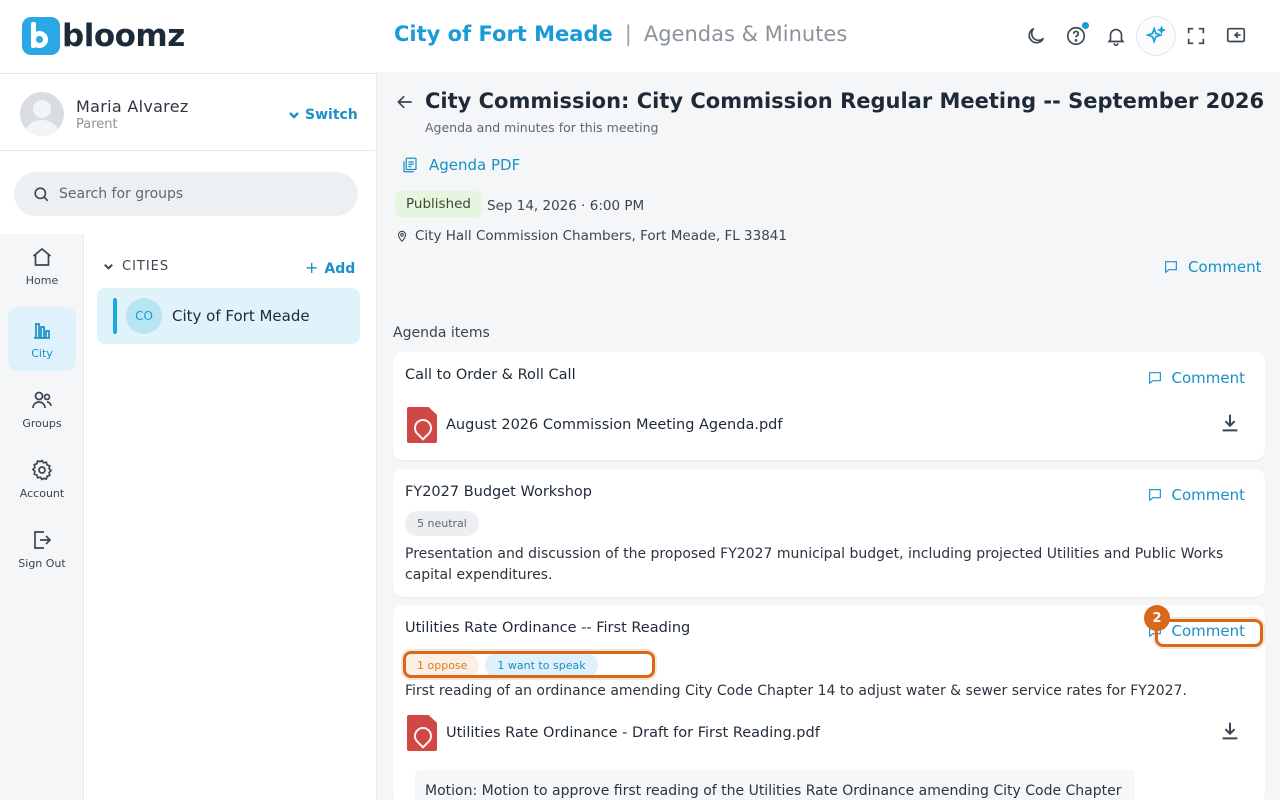 This screenshot has width=1280, height=800. Describe the element at coordinates (402, 236) in the screenshot. I see `map-pin-icon` at that location.